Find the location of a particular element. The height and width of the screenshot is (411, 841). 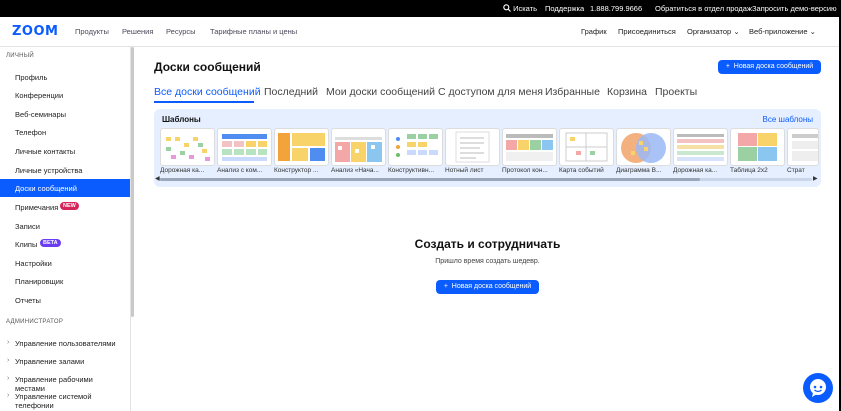

sidebar-admin-label: Управление залами is located at coordinates (50, 361).